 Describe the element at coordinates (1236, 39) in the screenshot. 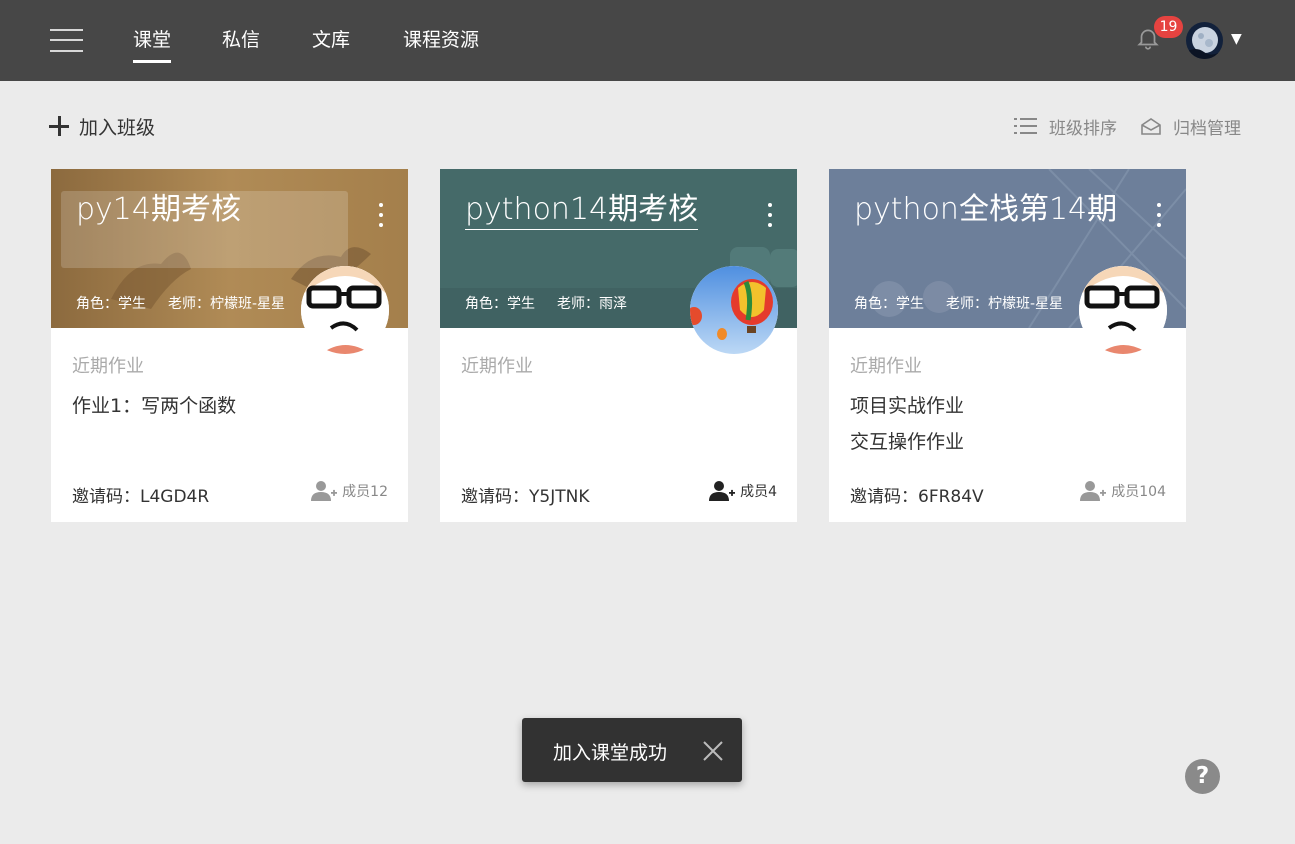

I see `user-menu-caret-icon: ▼` at that location.